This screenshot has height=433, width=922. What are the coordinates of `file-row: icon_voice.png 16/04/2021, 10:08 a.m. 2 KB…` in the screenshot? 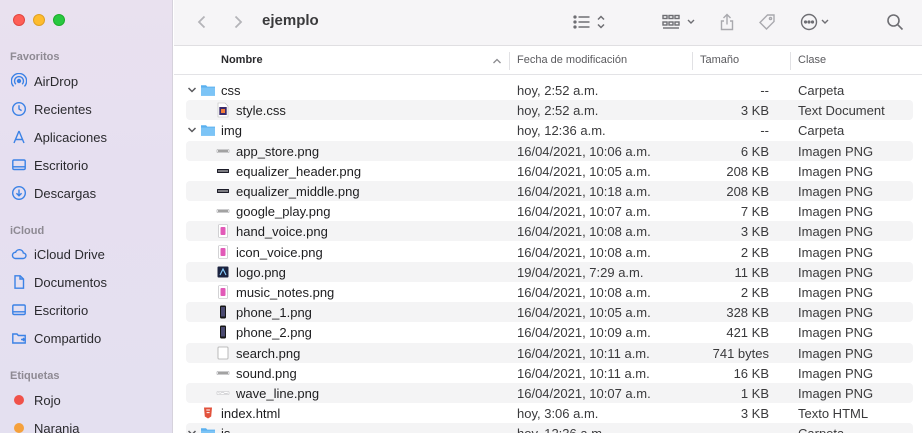 It's located at (549, 252).